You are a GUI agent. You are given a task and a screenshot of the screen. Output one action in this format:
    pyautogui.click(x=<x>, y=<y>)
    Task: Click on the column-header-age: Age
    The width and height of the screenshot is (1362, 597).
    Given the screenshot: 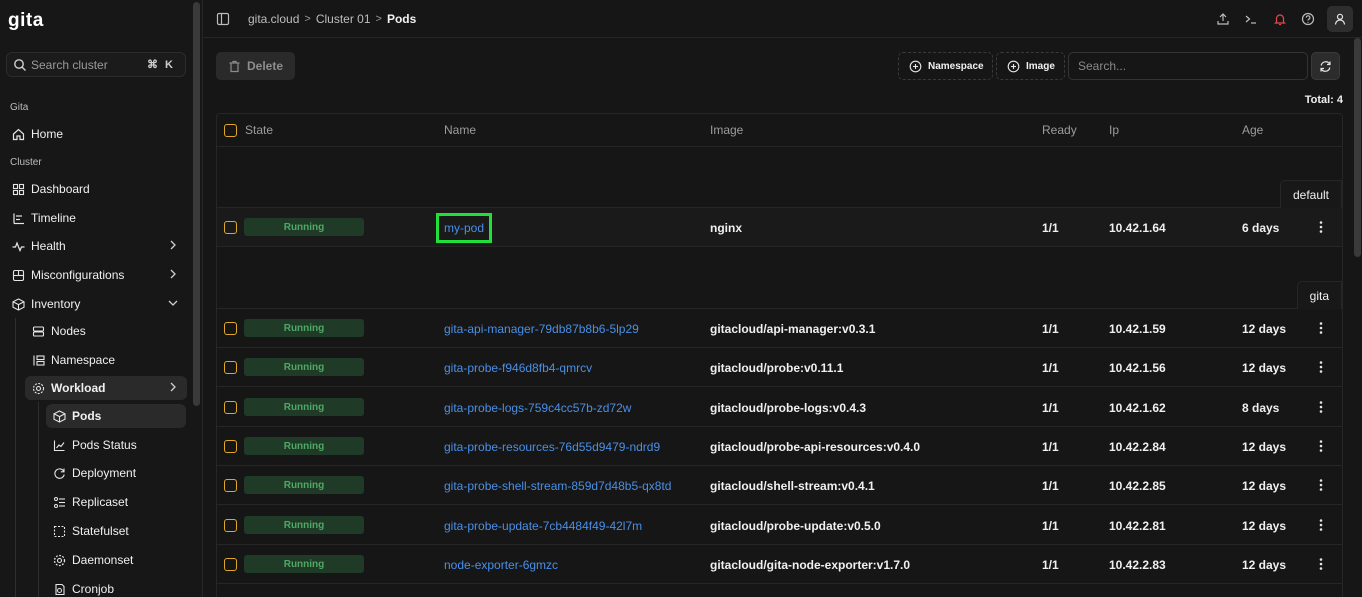 What is the action you would take?
    pyautogui.click(x=1252, y=130)
    